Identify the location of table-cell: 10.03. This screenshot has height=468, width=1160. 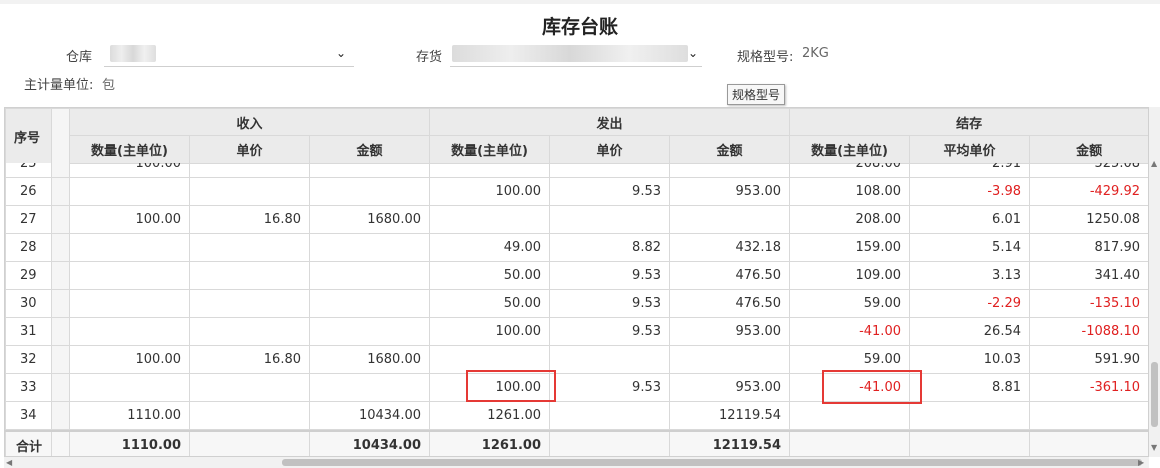
(969, 359).